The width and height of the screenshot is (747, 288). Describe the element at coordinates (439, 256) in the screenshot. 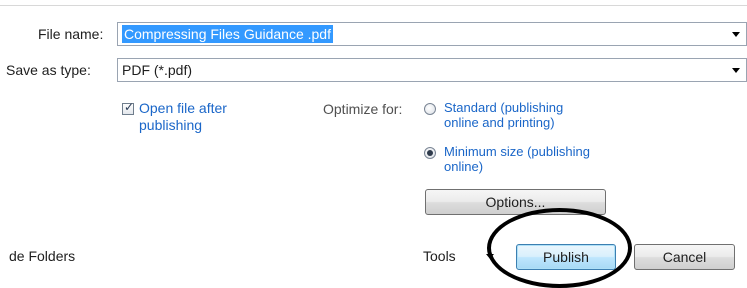

I see `tools-menu: Tools` at that location.